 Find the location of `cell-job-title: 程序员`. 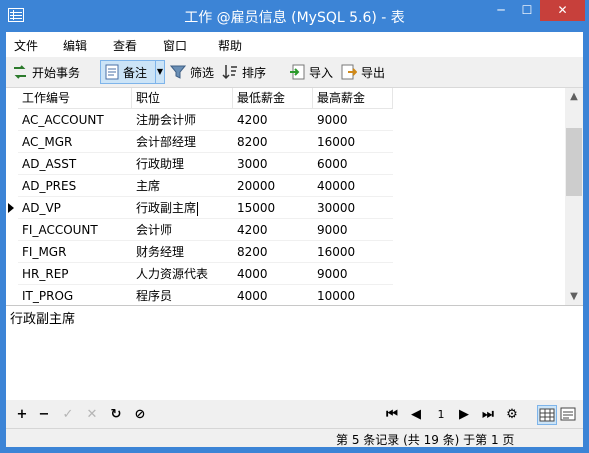

cell-job-title: 程序员 is located at coordinates (182, 295).